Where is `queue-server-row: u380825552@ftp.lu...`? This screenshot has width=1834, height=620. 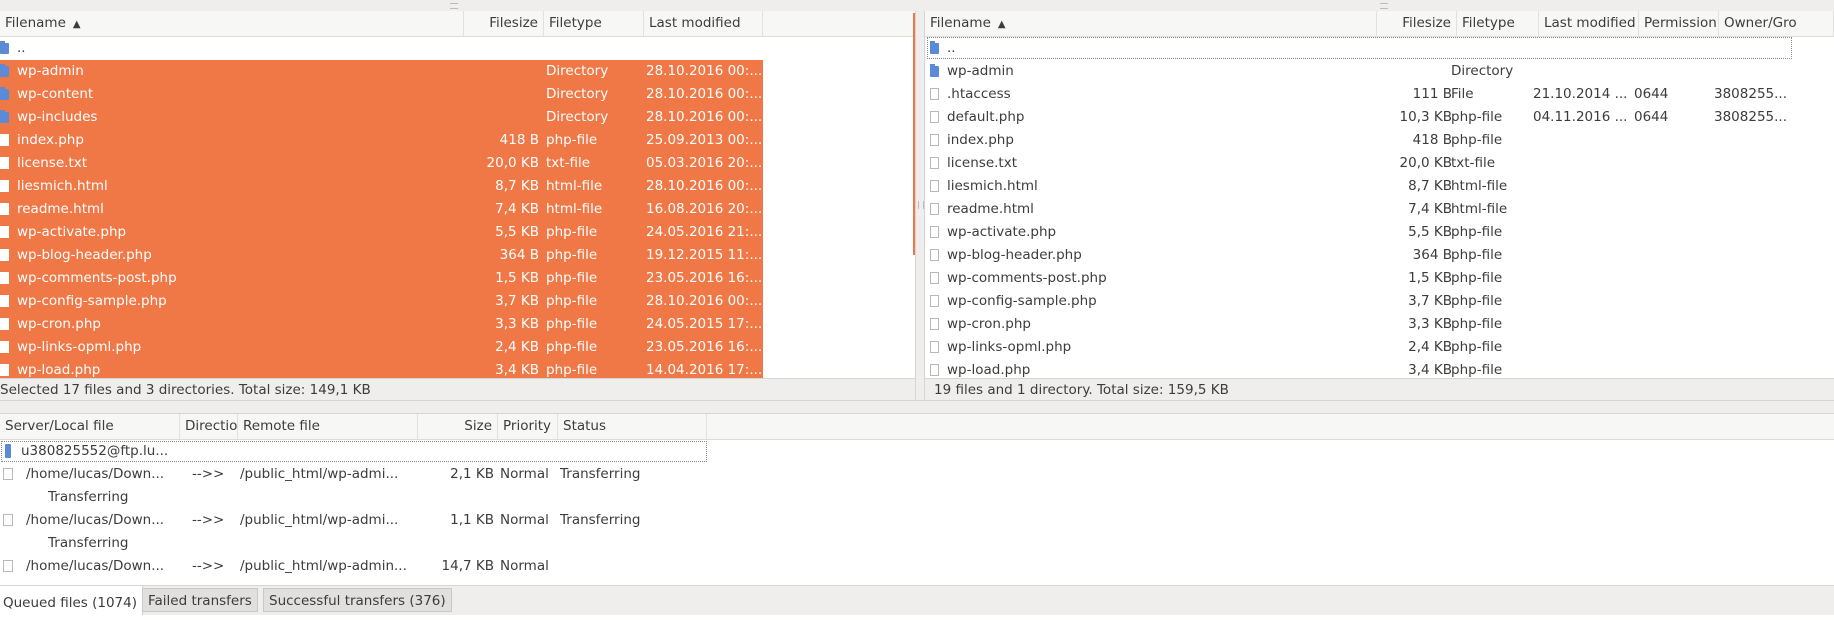
queue-server-row: u380825552@ftp.lu... is located at coordinates (353, 451).